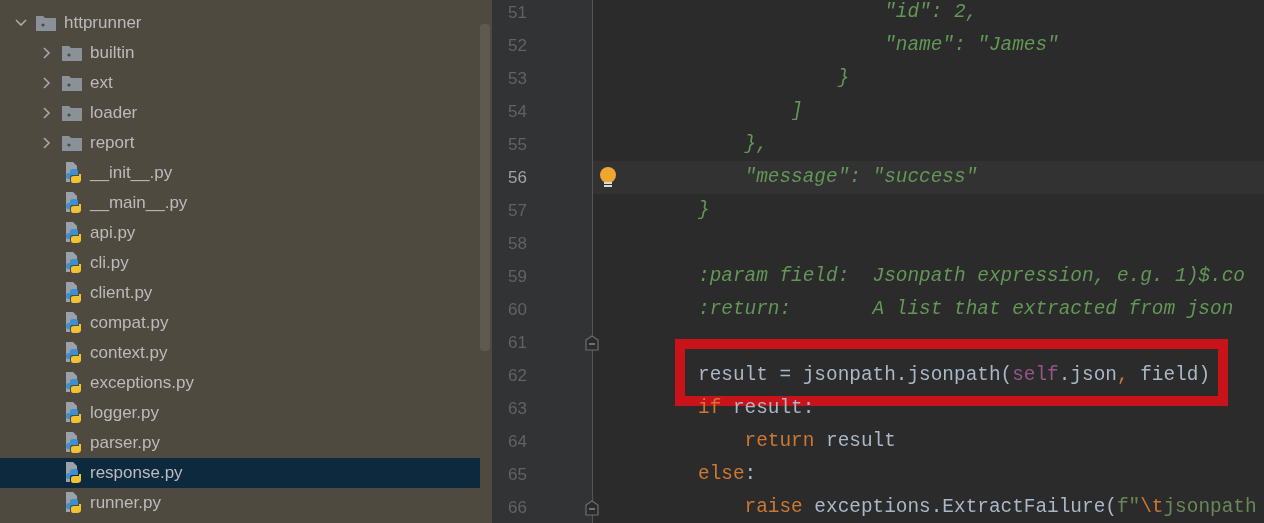 The image size is (1264, 523). I want to click on tree-item: report, so click(240, 143).